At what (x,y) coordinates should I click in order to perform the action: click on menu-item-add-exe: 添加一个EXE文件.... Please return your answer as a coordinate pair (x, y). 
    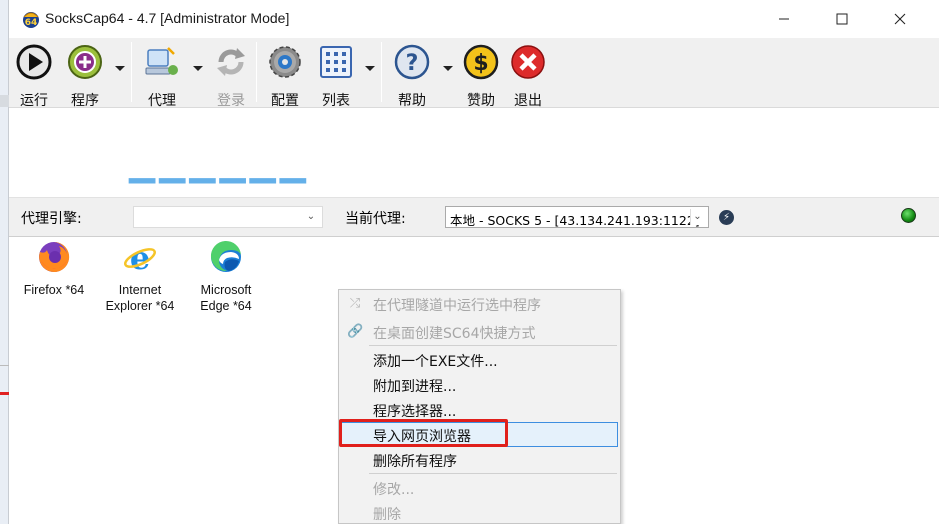
    Looking at the image, I should click on (479, 359).